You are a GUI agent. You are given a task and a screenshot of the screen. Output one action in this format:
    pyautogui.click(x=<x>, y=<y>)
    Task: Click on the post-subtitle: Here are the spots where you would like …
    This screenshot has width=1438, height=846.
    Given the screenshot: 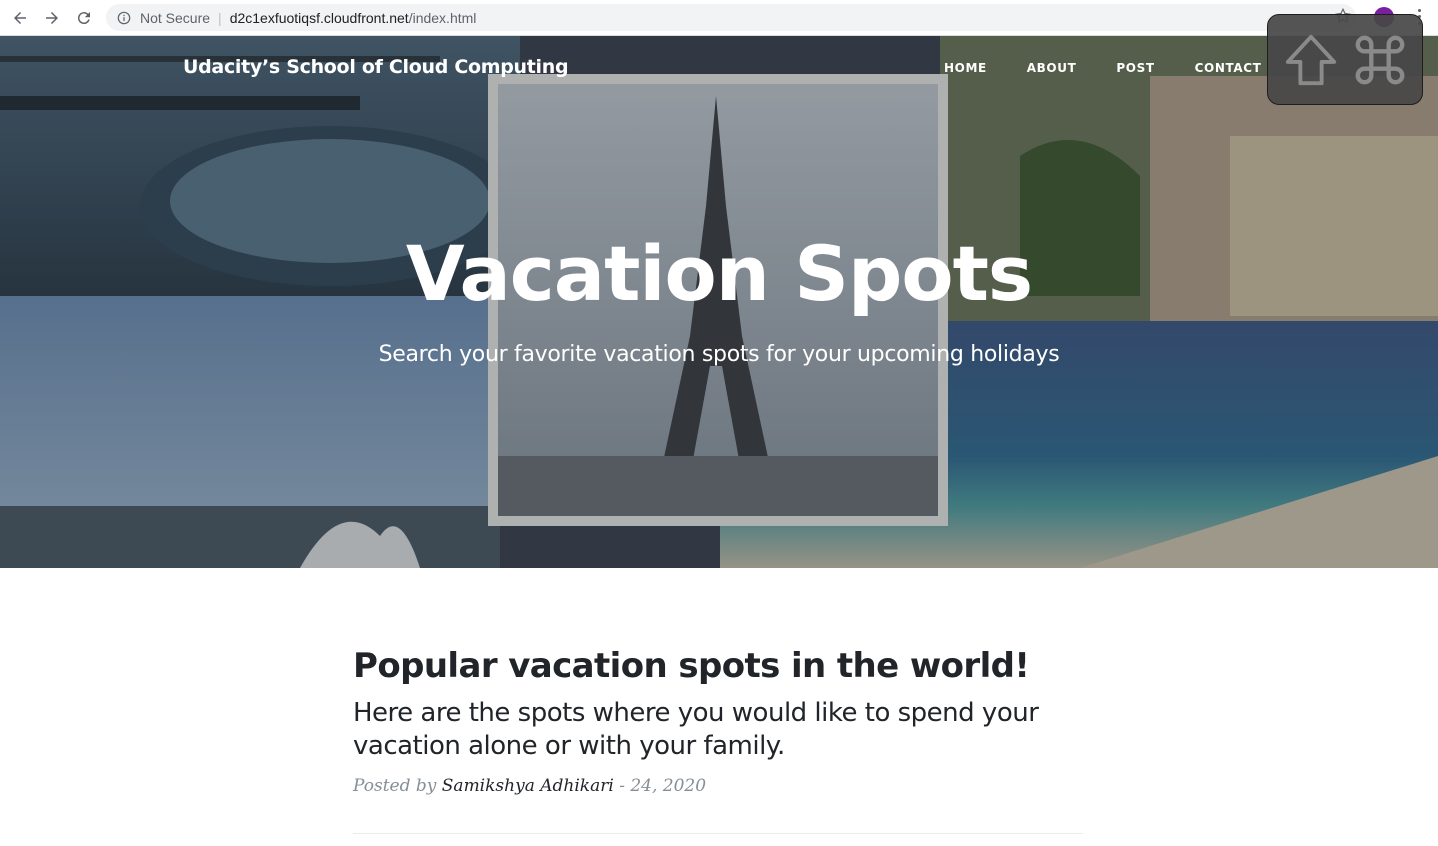 What is the action you would take?
    pyautogui.click(x=718, y=729)
    